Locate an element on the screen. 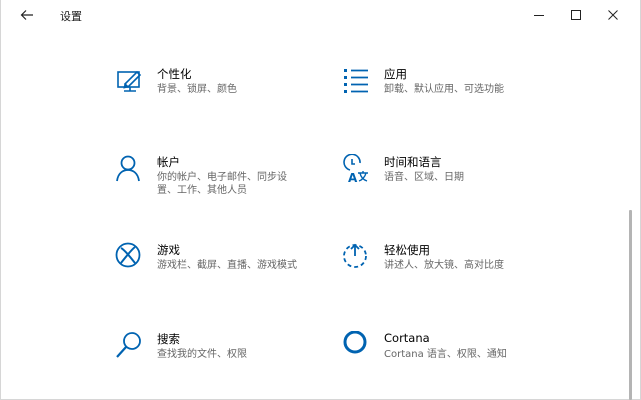  title-bar: 设置 is located at coordinates (320, 15).